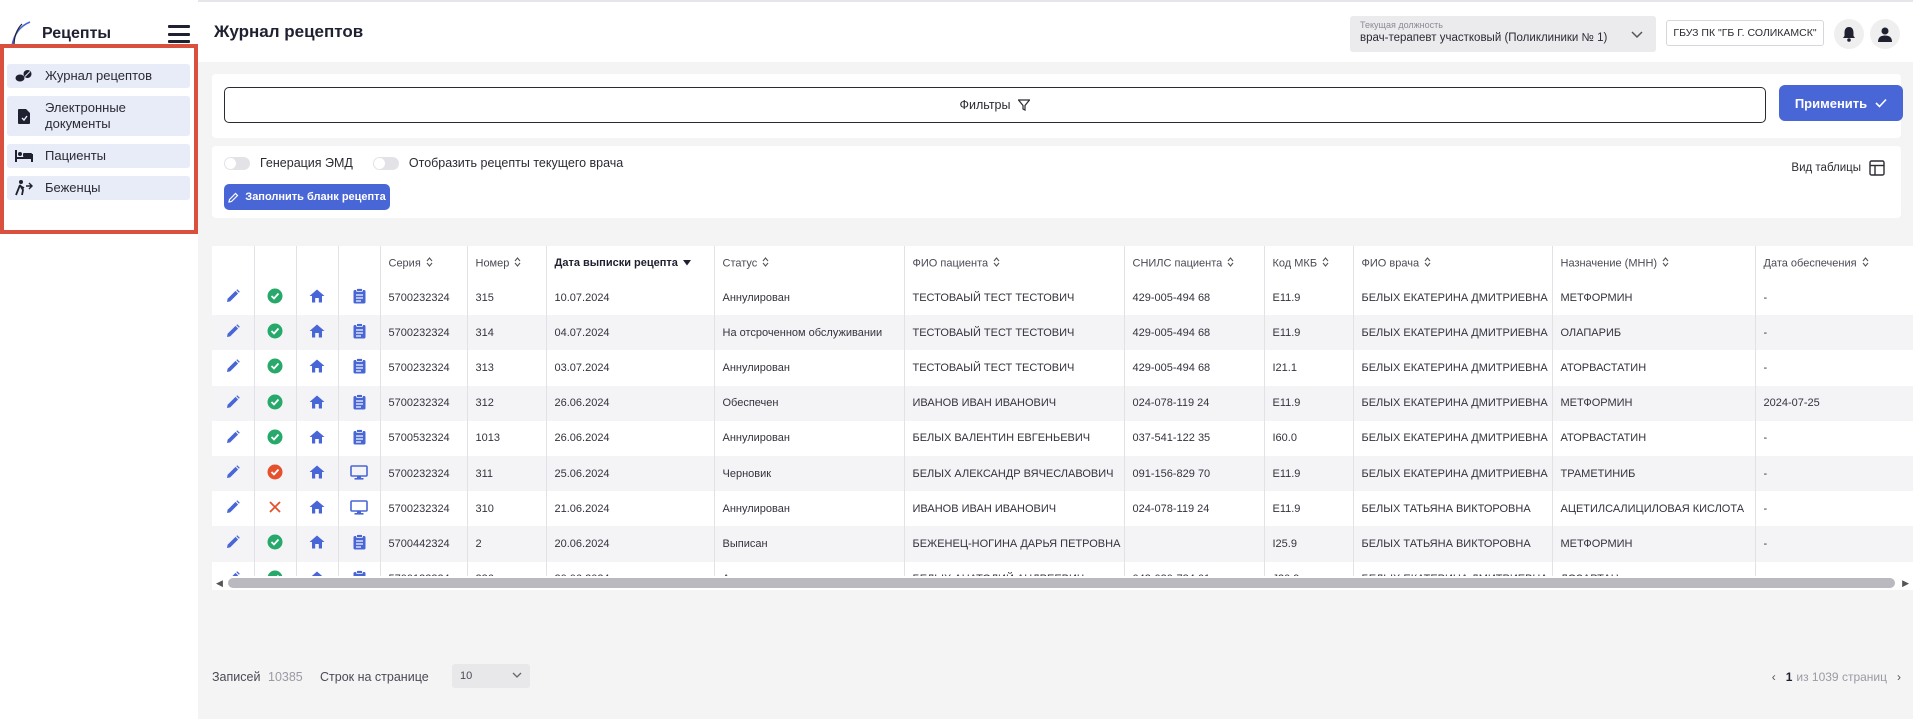 The height and width of the screenshot is (719, 1913). I want to click on header-doc, so click(359, 263).